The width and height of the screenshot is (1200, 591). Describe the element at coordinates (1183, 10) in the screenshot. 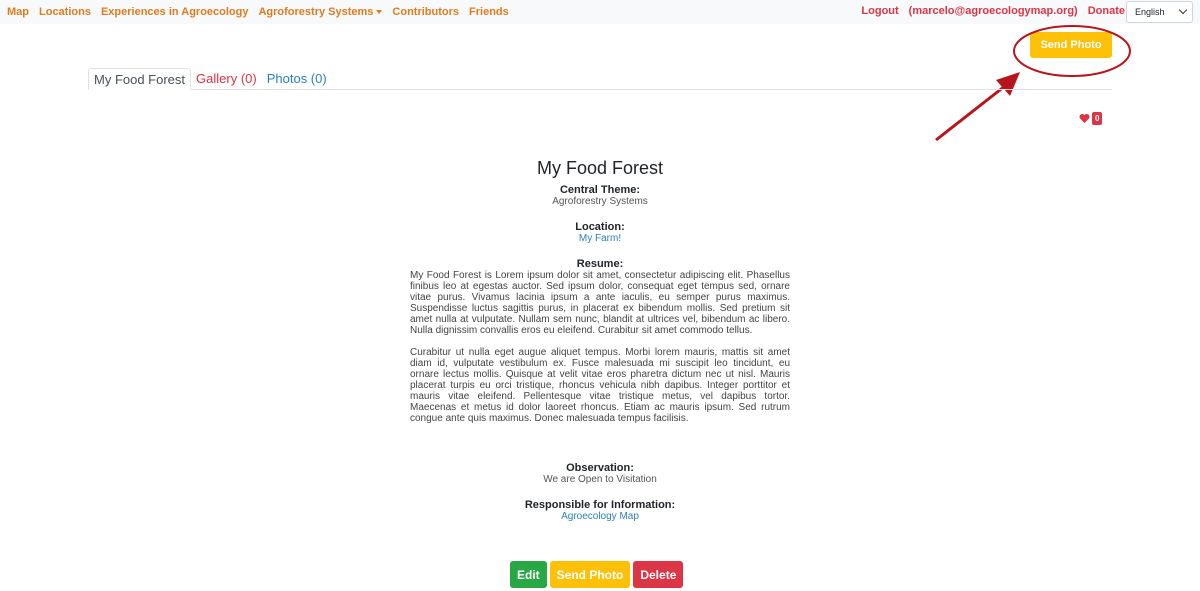

I see `chevron-down-icon` at that location.